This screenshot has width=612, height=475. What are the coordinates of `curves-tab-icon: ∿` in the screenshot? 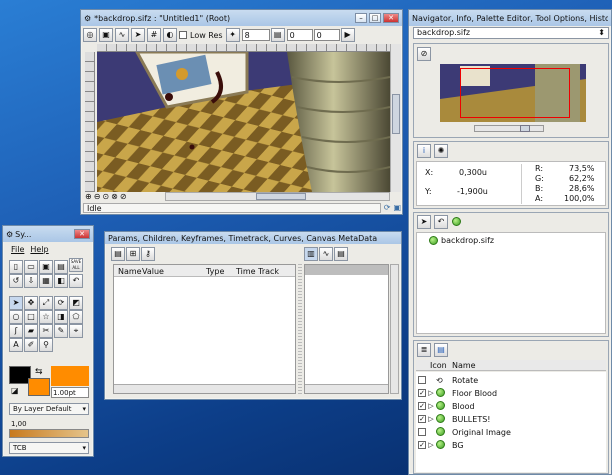 It's located at (326, 254).